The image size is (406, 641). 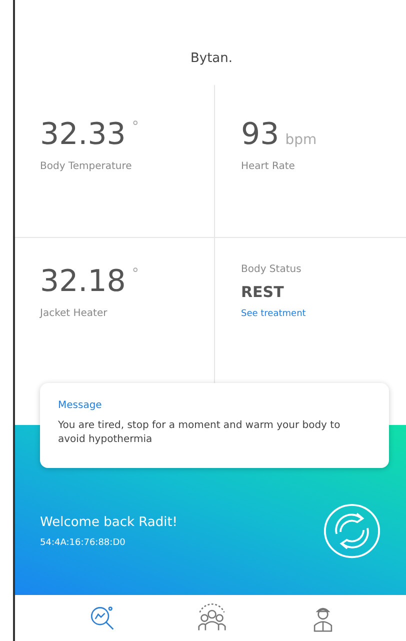 I want to click on status-value: REST, so click(x=263, y=292).